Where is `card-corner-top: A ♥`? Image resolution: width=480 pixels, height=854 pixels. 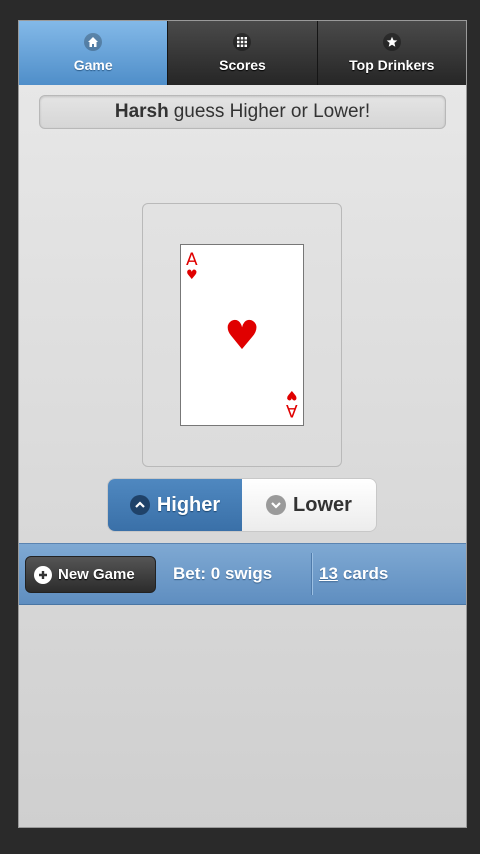 card-corner-top: A ♥ is located at coordinates (192, 266).